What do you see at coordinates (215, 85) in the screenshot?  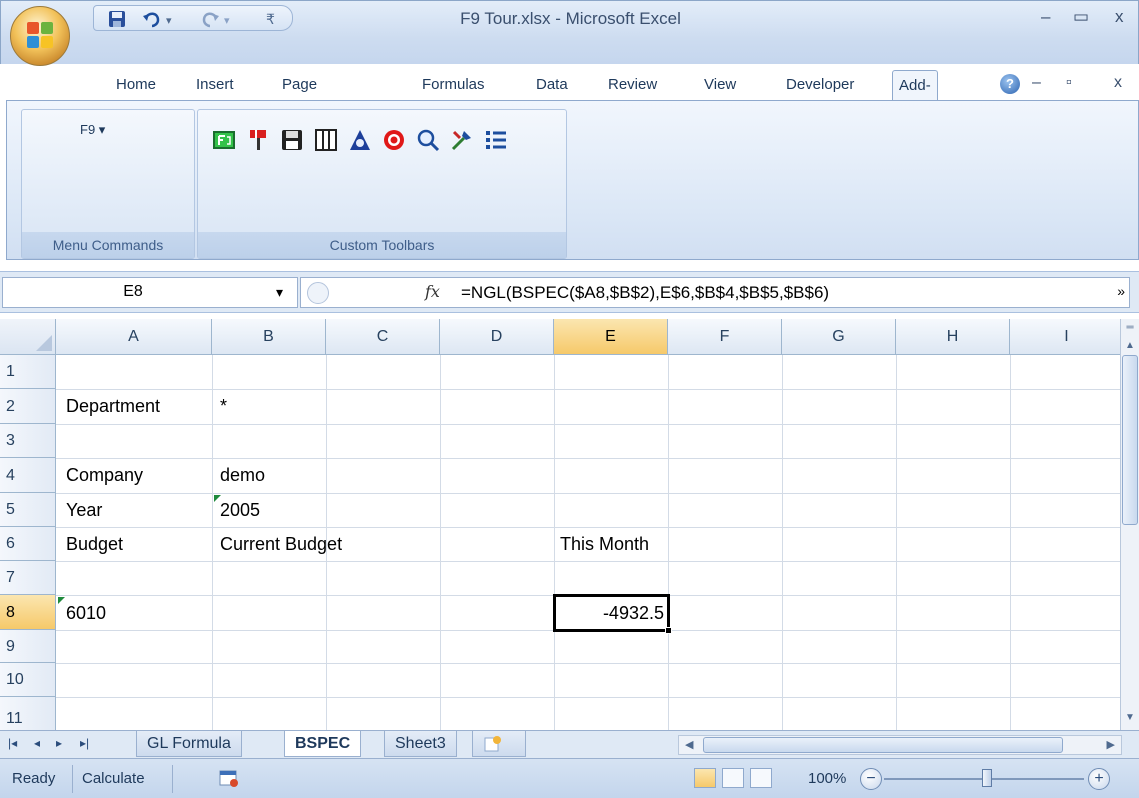 I see `tab-insert: Insert` at bounding box center [215, 85].